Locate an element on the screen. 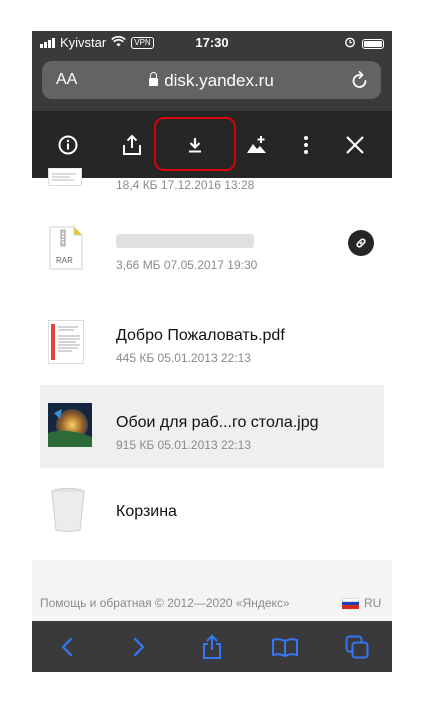  status-time: 17:30 is located at coordinates (212, 42).